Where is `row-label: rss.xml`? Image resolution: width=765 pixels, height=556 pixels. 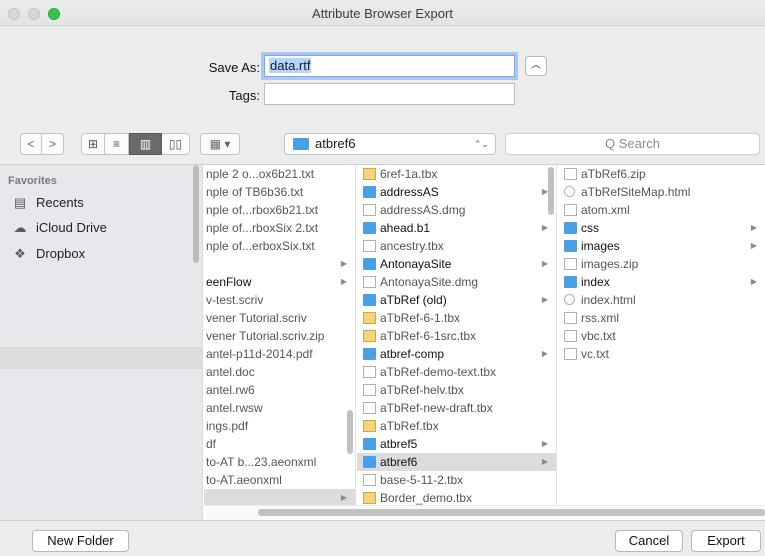
row-label: rss.xml is located at coordinates (600, 318).